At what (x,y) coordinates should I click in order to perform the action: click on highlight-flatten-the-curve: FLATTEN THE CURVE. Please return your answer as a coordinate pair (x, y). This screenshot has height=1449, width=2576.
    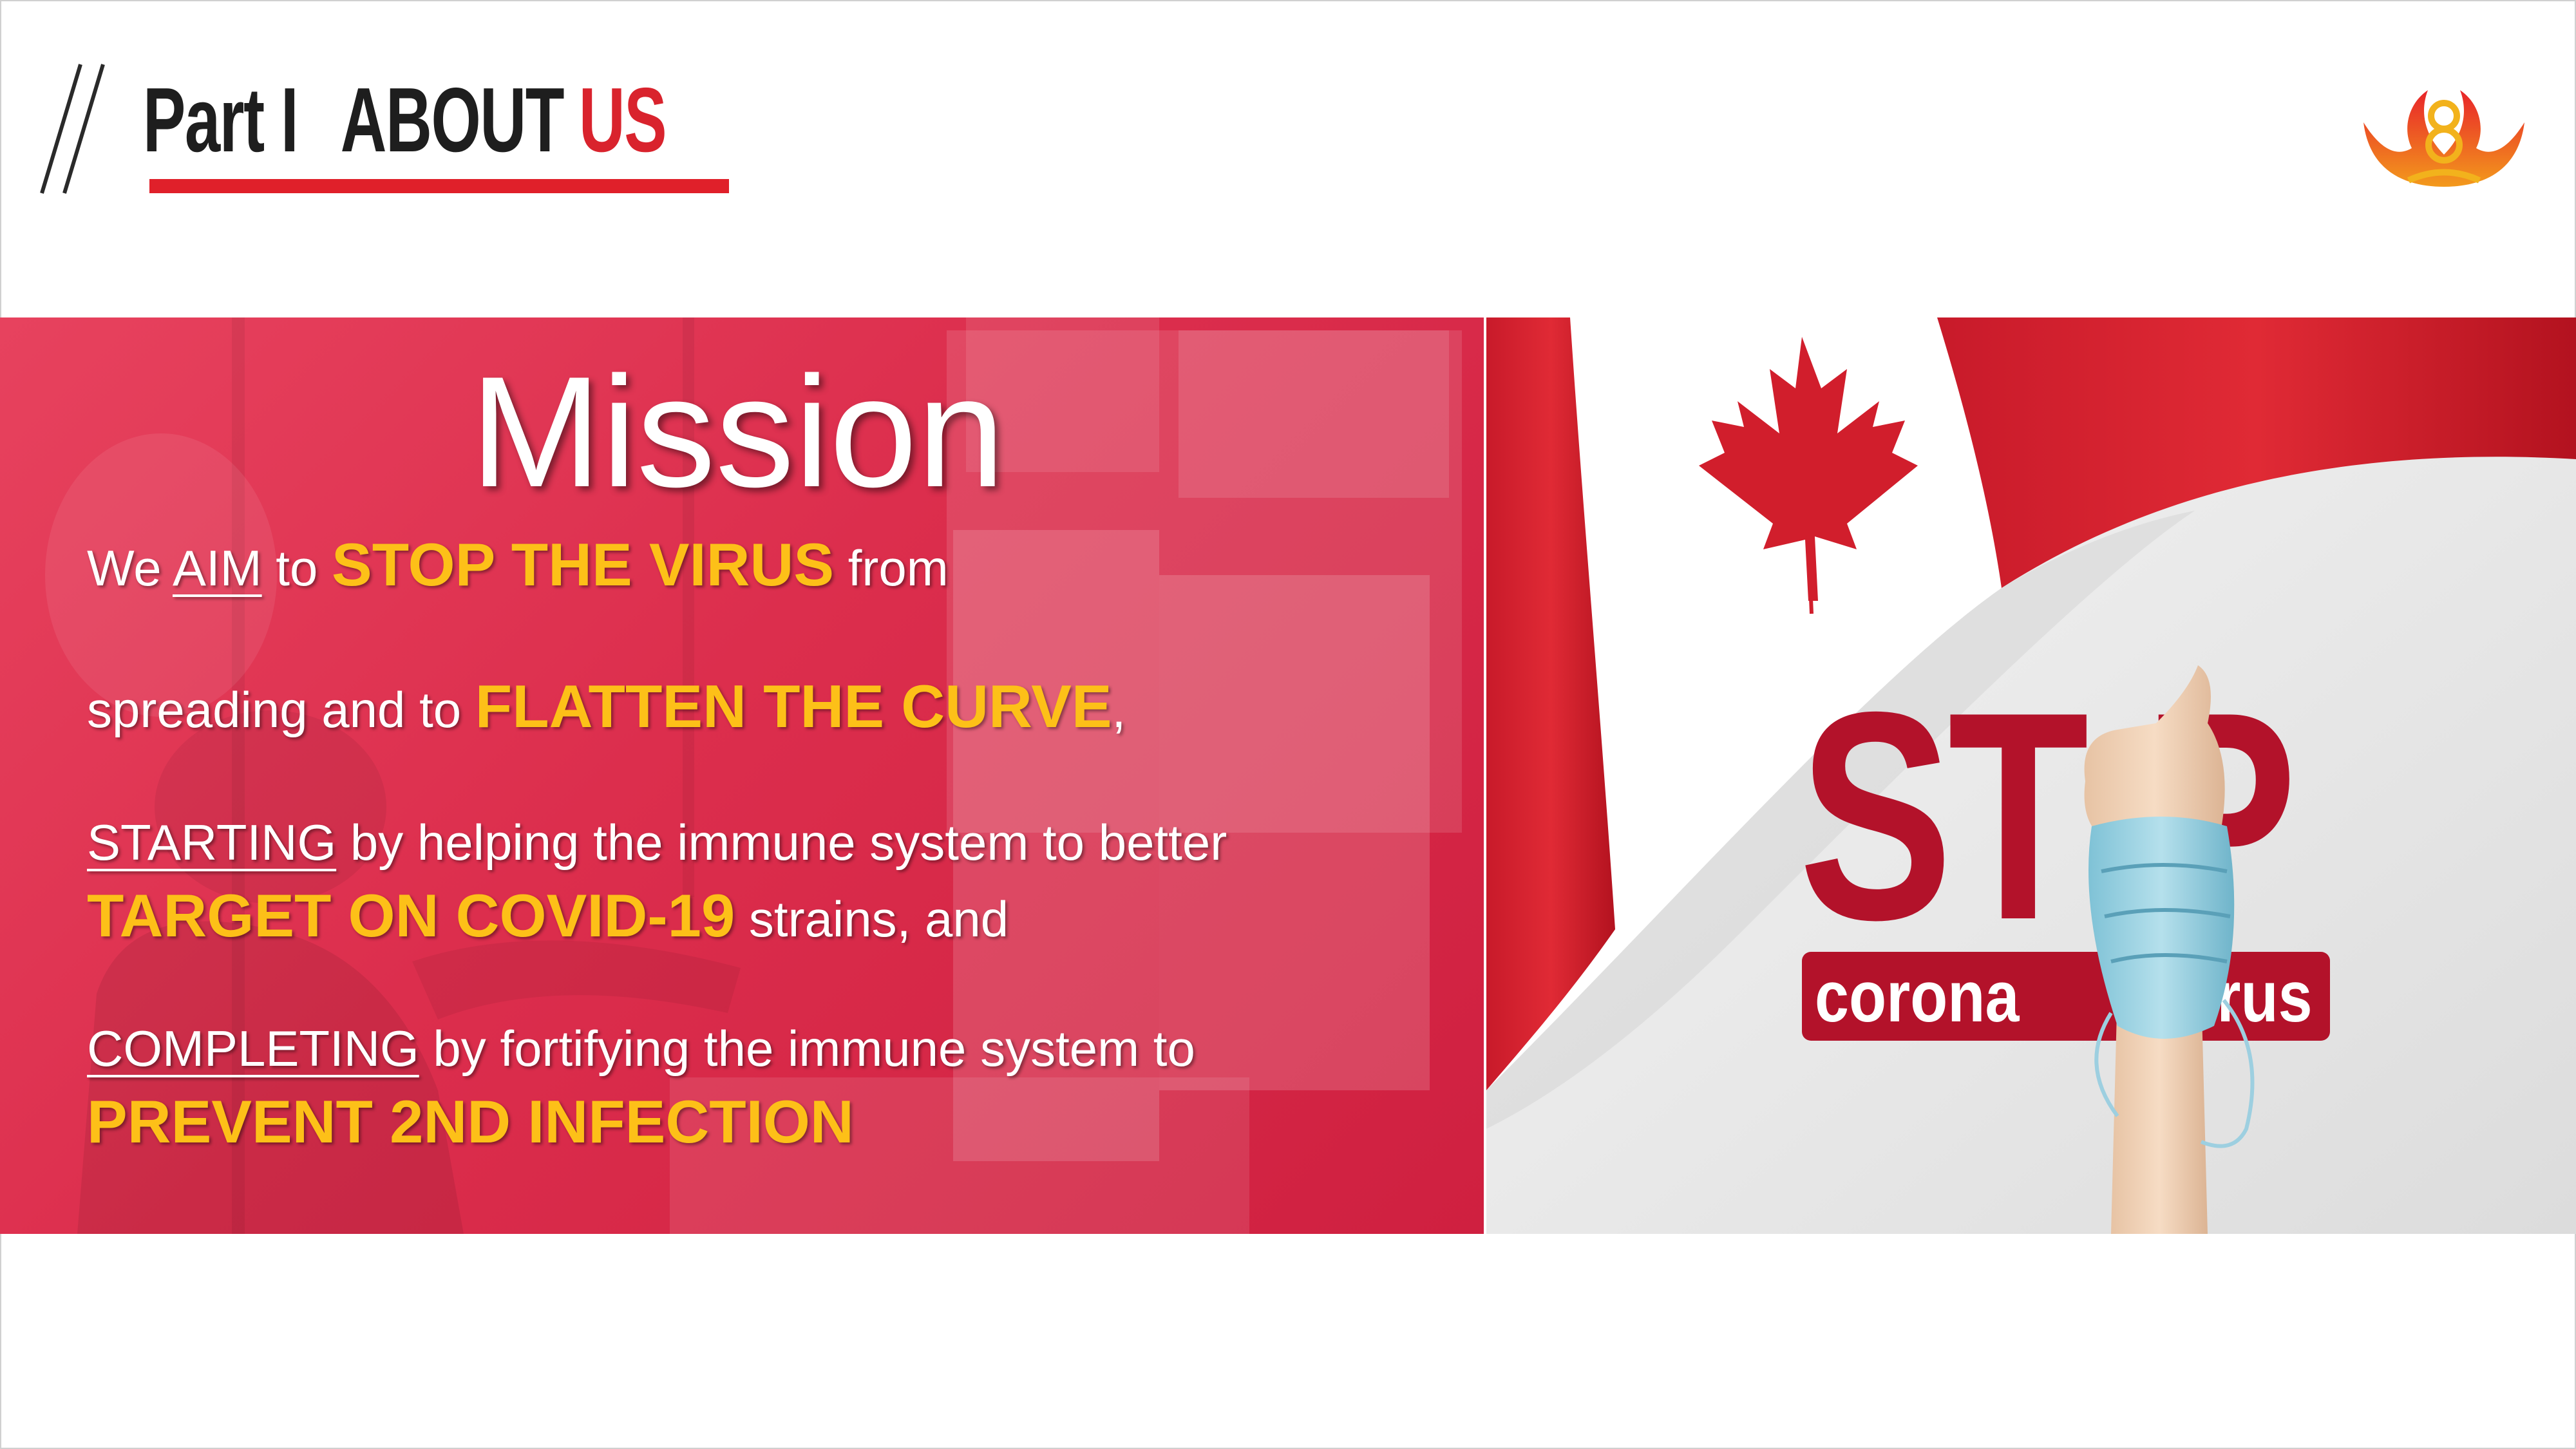
    Looking at the image, I should click on (793, 706).